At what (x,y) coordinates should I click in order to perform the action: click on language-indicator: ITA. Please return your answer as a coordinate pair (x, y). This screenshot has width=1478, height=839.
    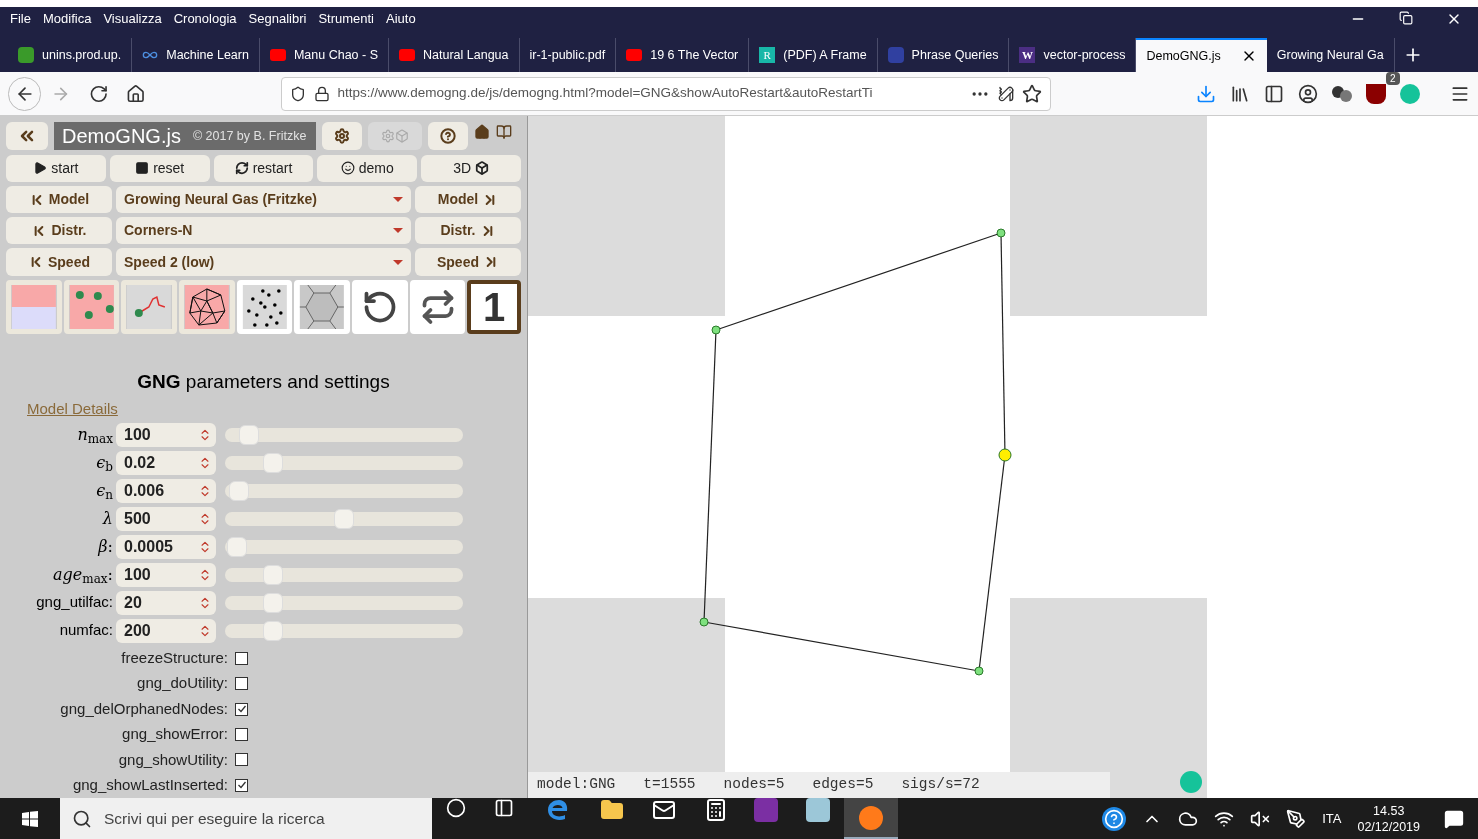
    Looking at the image, I should click on (1332, 818).